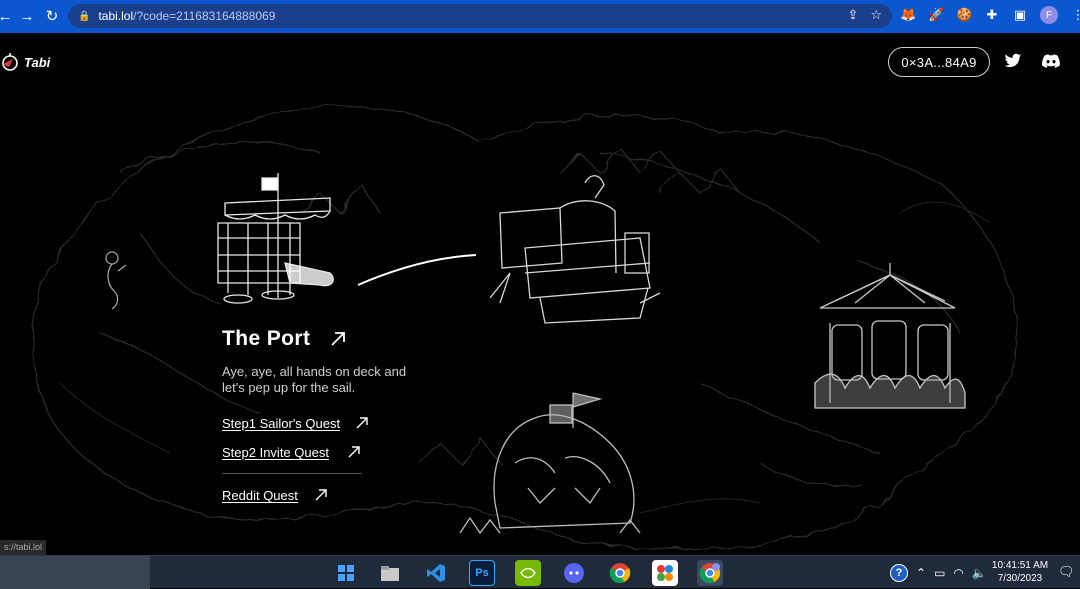 This screenshot has height=589, width=1080. I want to click on clock-time: 10:41:51 AM, so click(1020, 565).